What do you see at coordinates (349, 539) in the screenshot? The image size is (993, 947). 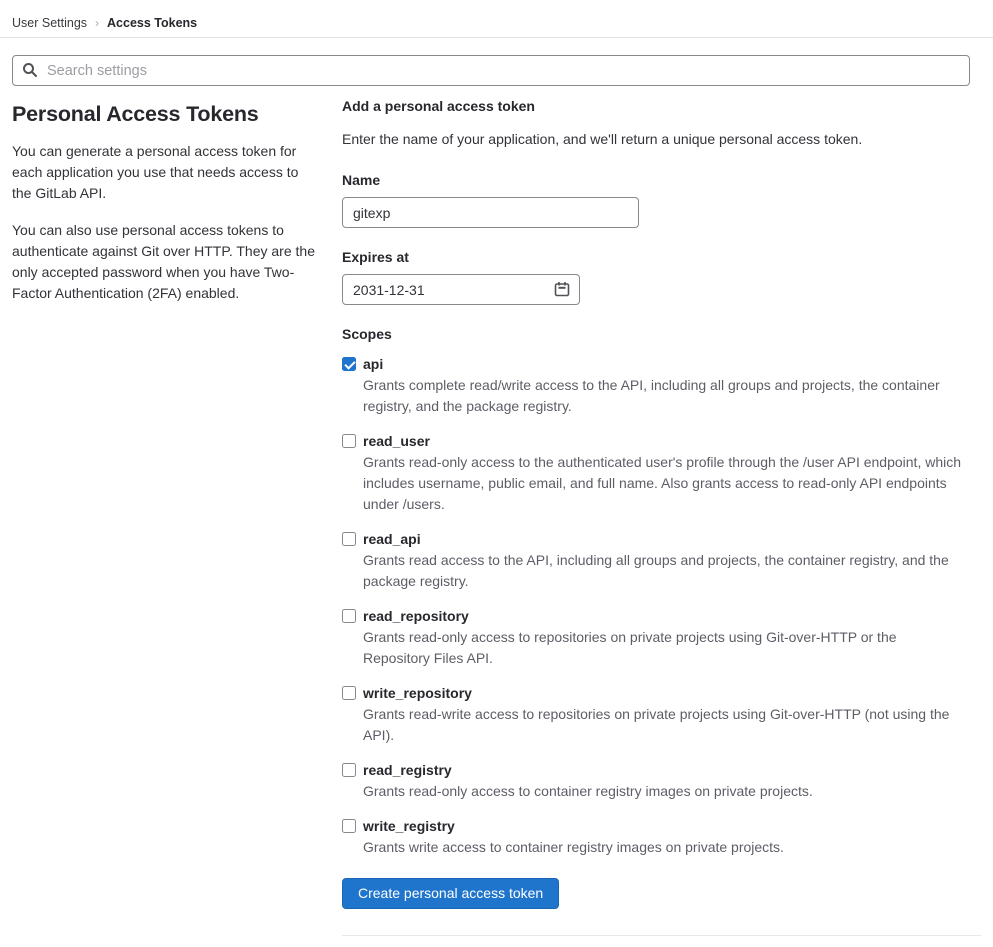 I see `scope-checkbox-read_api` at bounding box center [349, 539].